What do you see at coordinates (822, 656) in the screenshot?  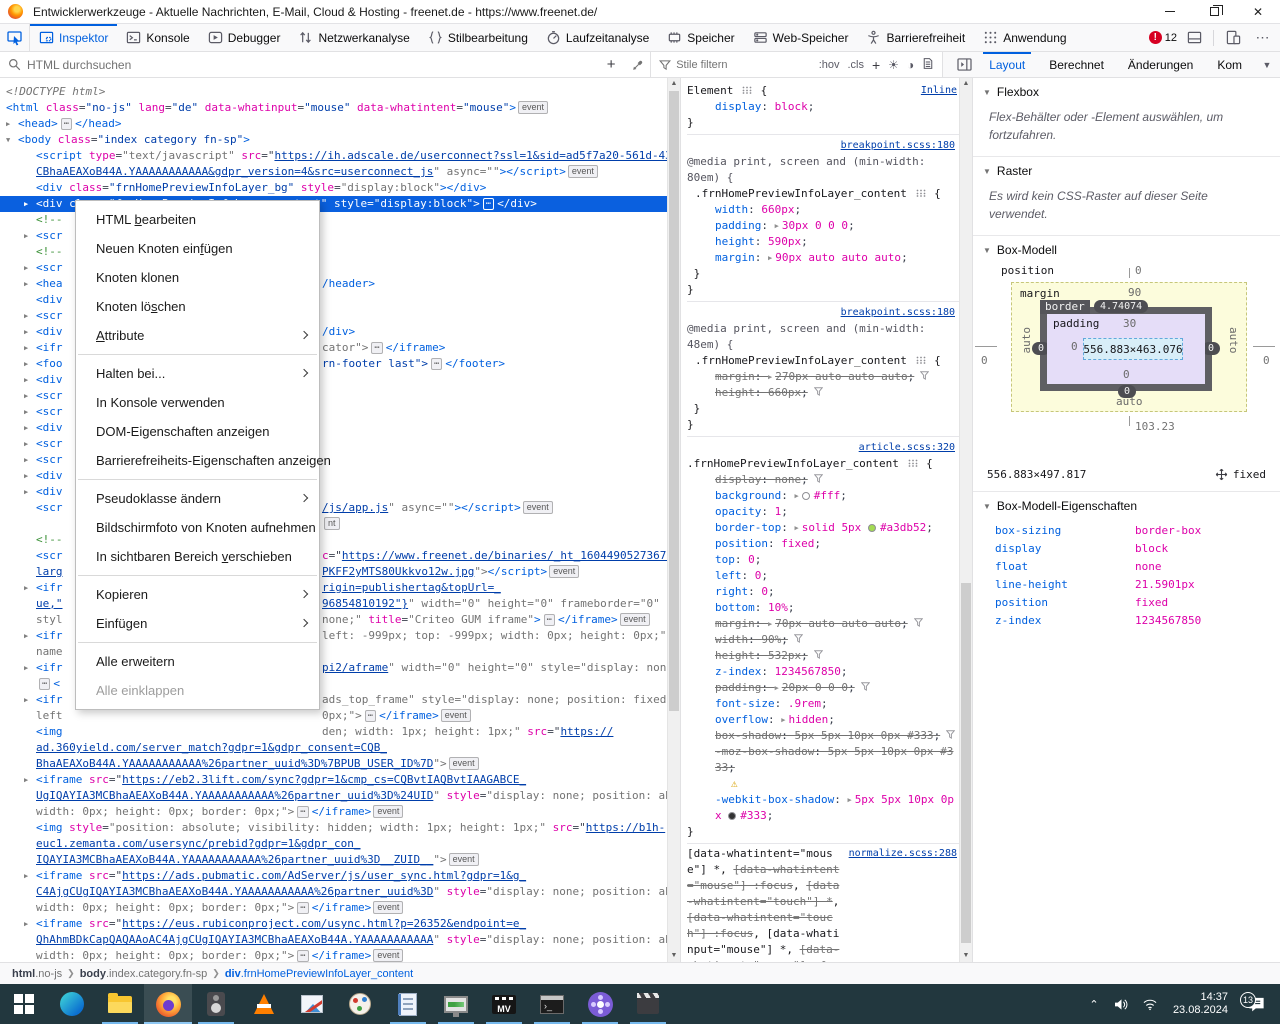 I see `css-declaration: height: 532px;` at bounding box center [822, 656].